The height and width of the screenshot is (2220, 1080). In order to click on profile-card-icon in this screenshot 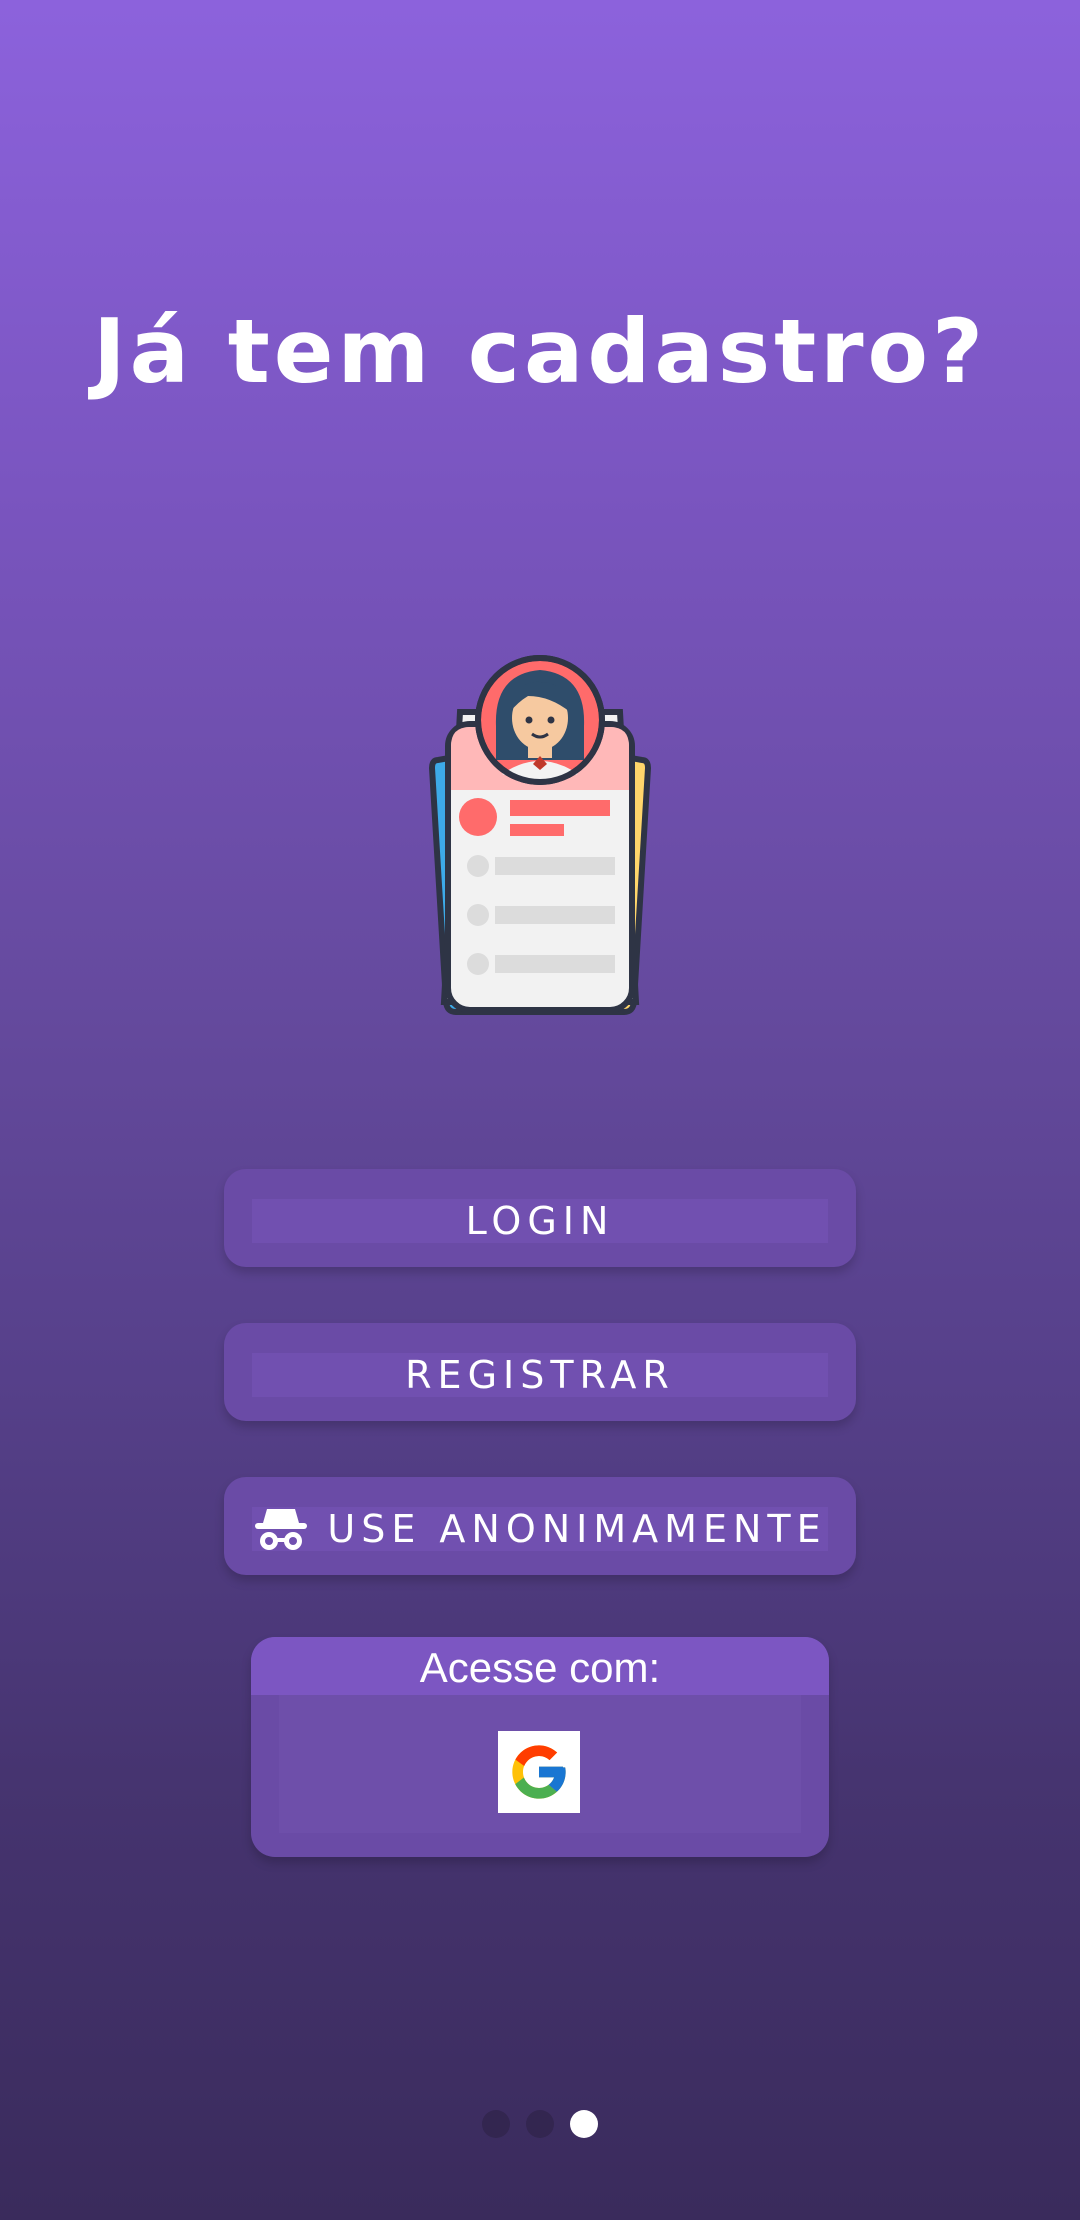, I will do `click(540, 835)`.